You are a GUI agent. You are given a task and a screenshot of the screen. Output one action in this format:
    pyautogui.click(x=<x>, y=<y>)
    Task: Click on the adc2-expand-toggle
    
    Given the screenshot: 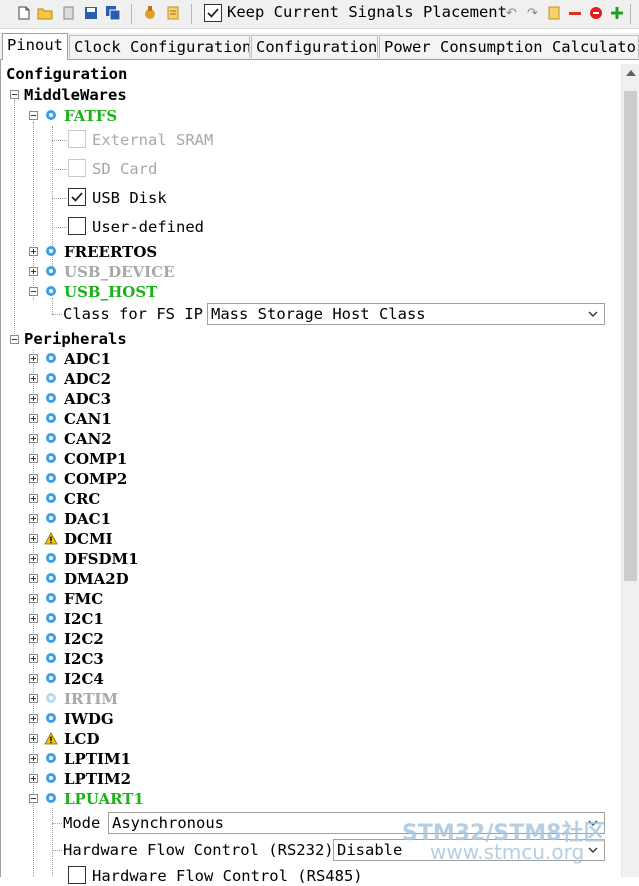 What is the action you would take?
    pyautogui.click(x=33, y=378)
    